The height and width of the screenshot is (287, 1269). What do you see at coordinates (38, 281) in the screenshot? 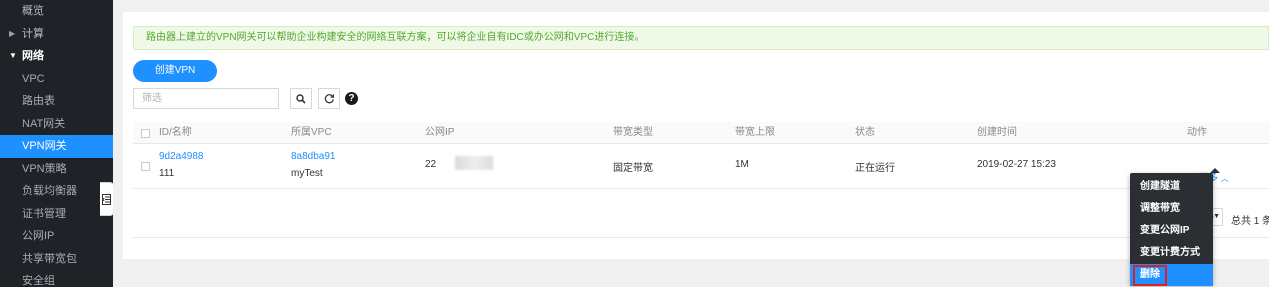
I see `sidebar-item-label: 安全组` at bounding box center [38, 281].